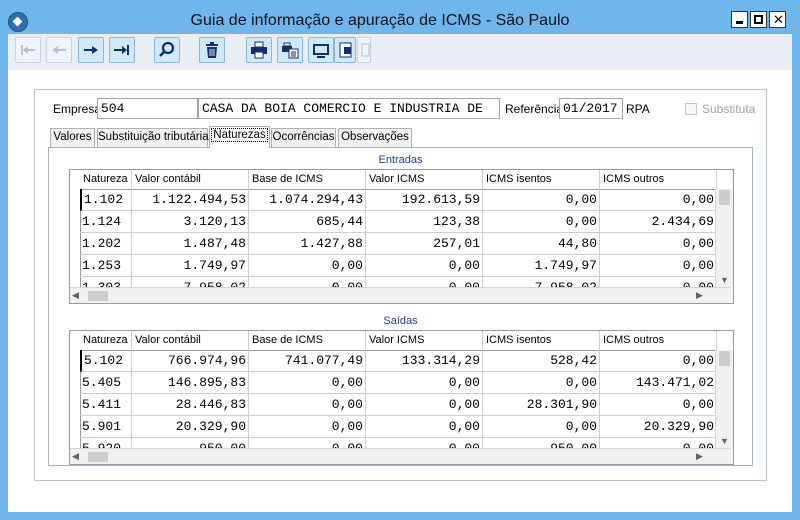 This screenshot has width=800, height=520. What do you see at coordinates (345, 50) in the screenshot?
I see `export-button` at bounding box center [345, 50].